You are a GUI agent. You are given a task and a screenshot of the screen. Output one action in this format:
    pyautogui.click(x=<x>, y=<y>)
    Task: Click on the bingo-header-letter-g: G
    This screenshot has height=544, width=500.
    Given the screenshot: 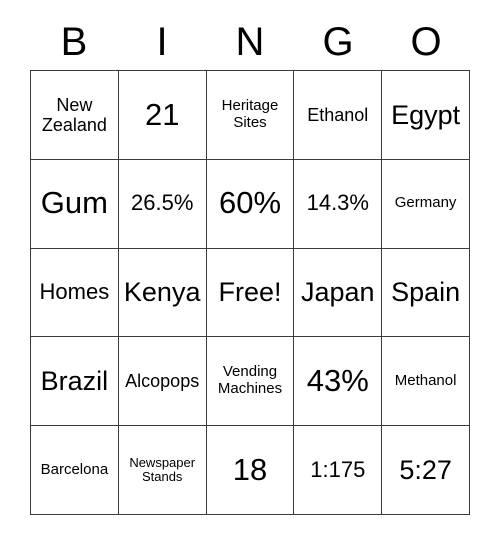 What is the action you would take?
    pyautogui.click(x=338, y=42)
    